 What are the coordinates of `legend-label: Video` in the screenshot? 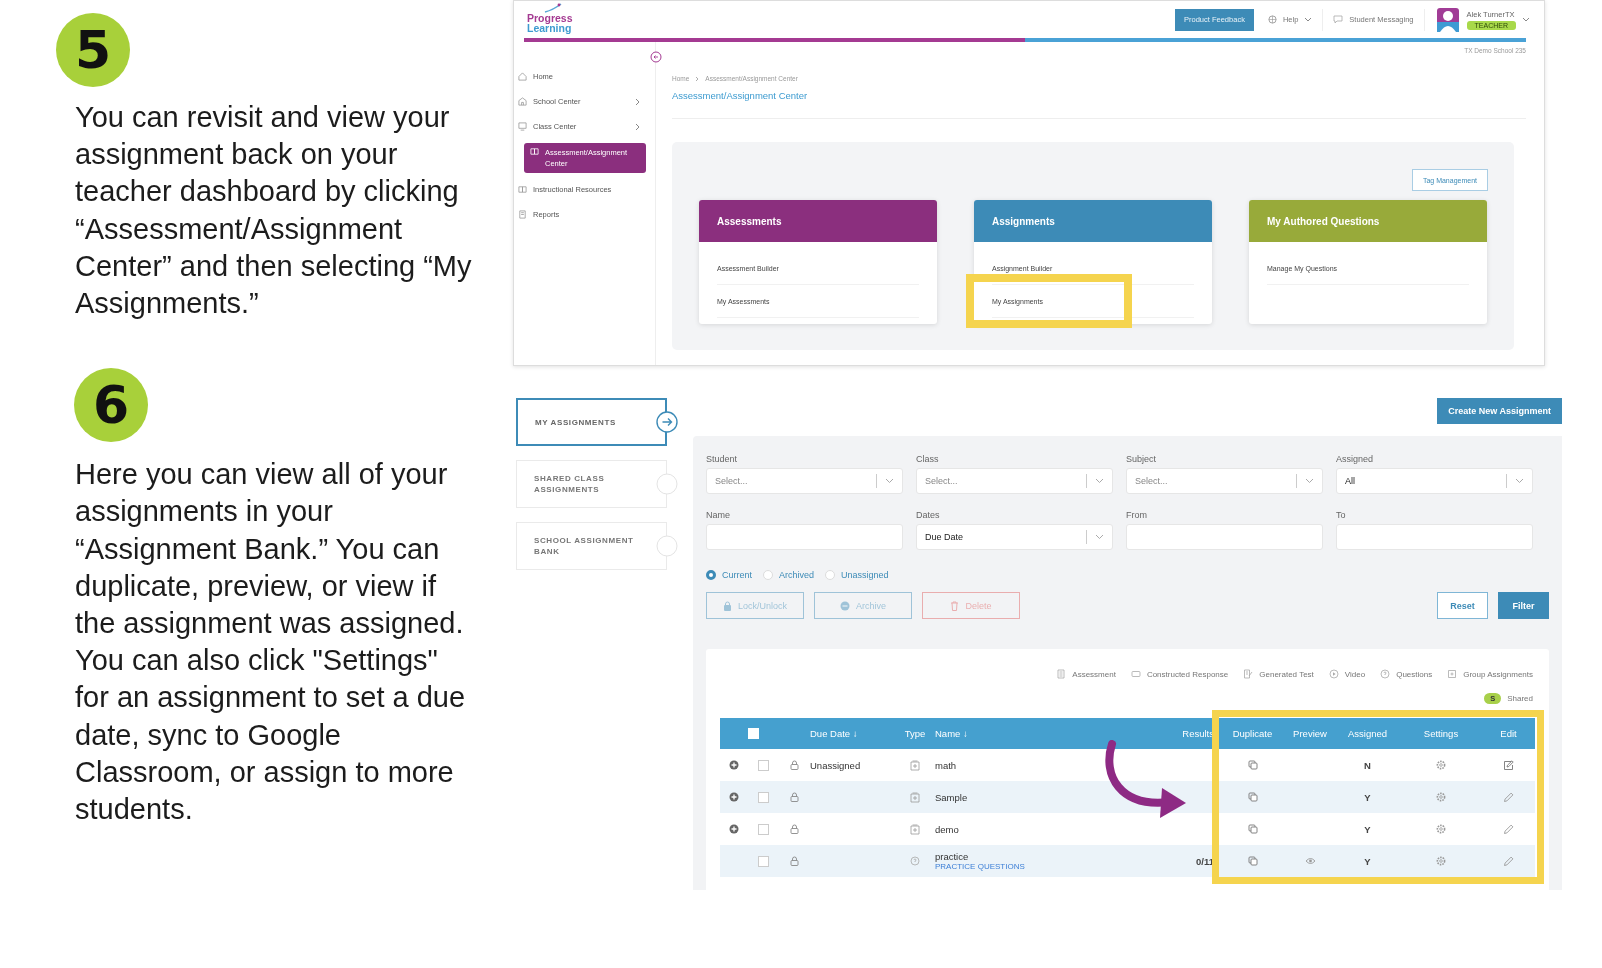 It's located at (1355, 674).